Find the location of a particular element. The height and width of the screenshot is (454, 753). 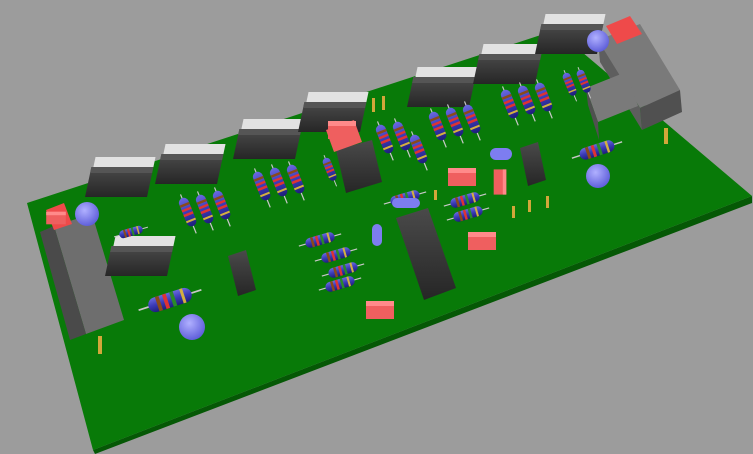

transistor-q3 is located at coordinates (268, 139).